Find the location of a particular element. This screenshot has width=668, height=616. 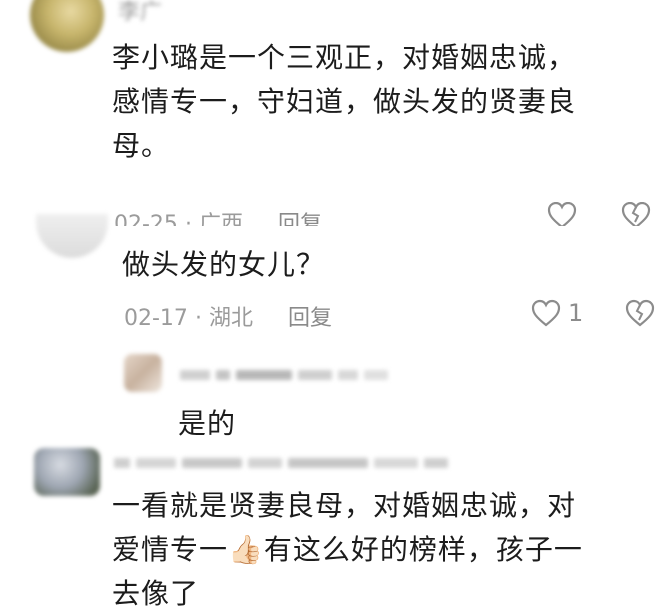

comment-line: 爱情专一👍🏻有这么好的榜样，孩子一 is located at coordinates (347, 549).